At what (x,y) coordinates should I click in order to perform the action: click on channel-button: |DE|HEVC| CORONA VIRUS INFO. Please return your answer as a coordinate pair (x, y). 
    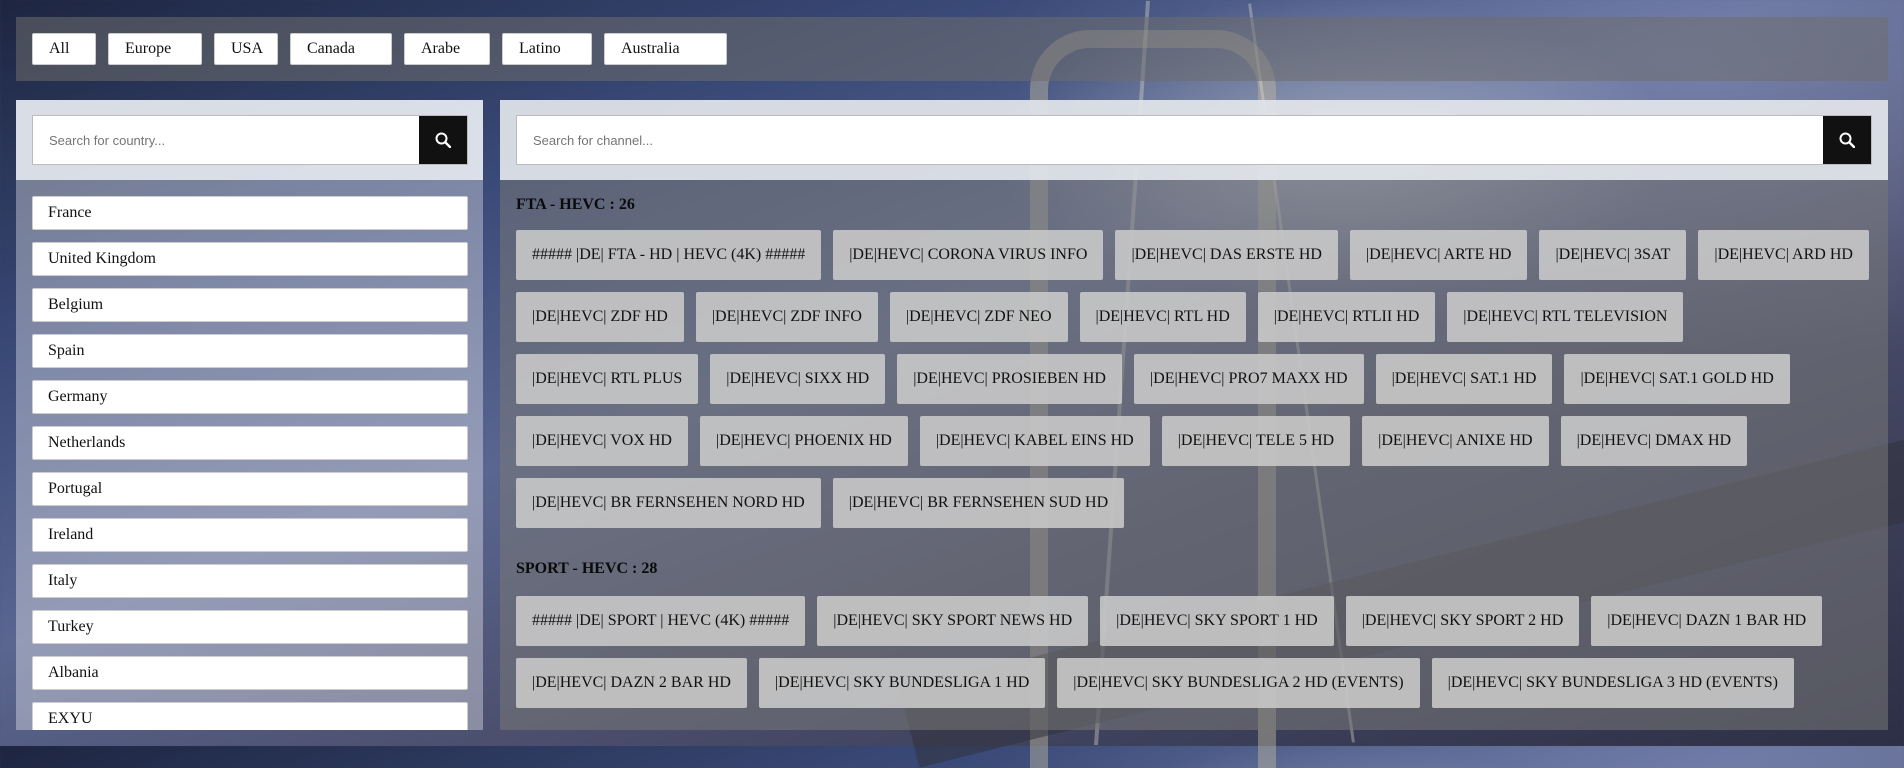
    Looking at the image, I should click on (968, 255).